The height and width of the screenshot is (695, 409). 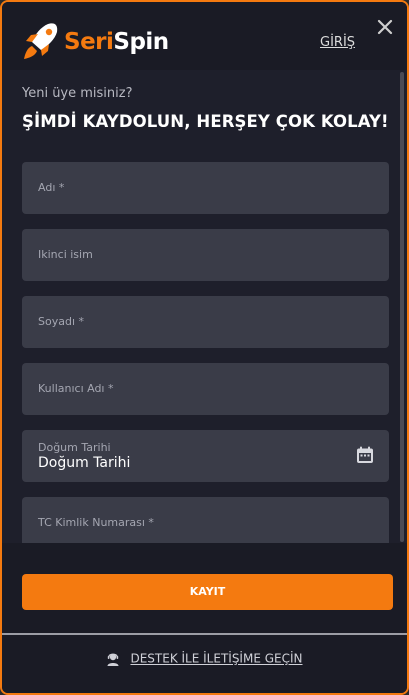 What do you see at coordinates (204, 634) in the screenshot?
I see `footer-divider` at bounding box center [204, 634].